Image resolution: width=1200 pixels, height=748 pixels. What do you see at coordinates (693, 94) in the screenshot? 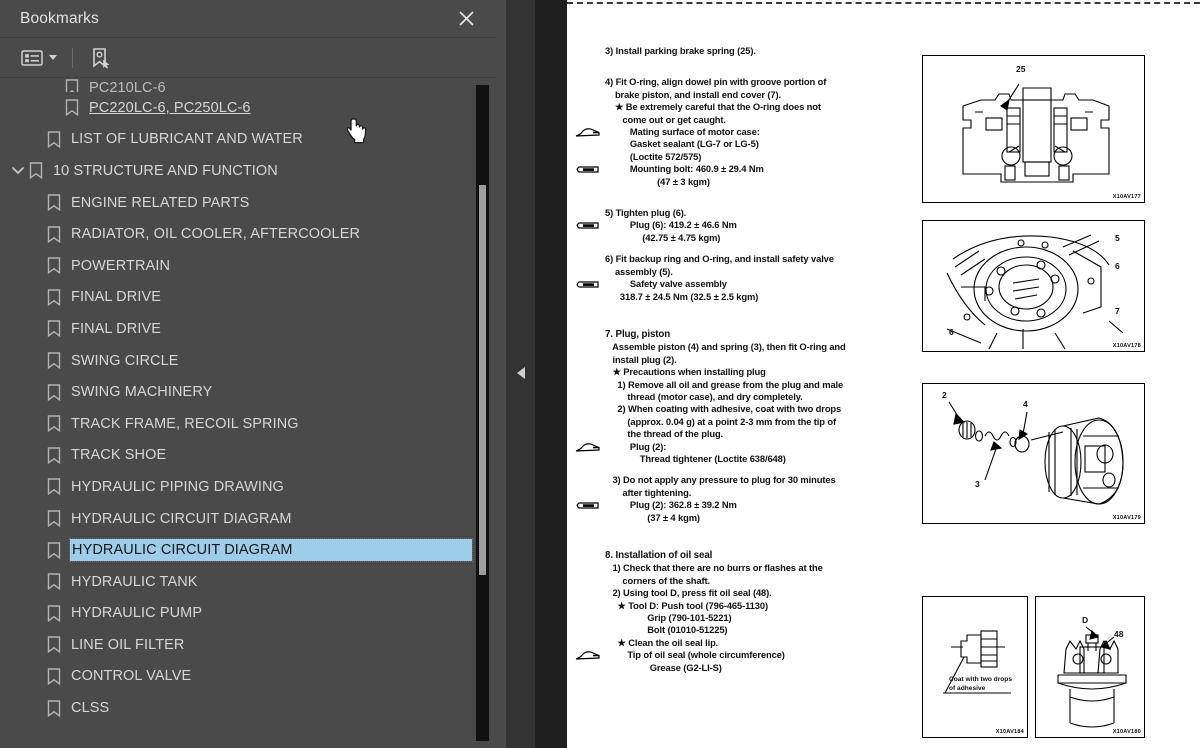
I see `text-line: brake piston, and install end cover (7).` at bounding box center [693, 94].